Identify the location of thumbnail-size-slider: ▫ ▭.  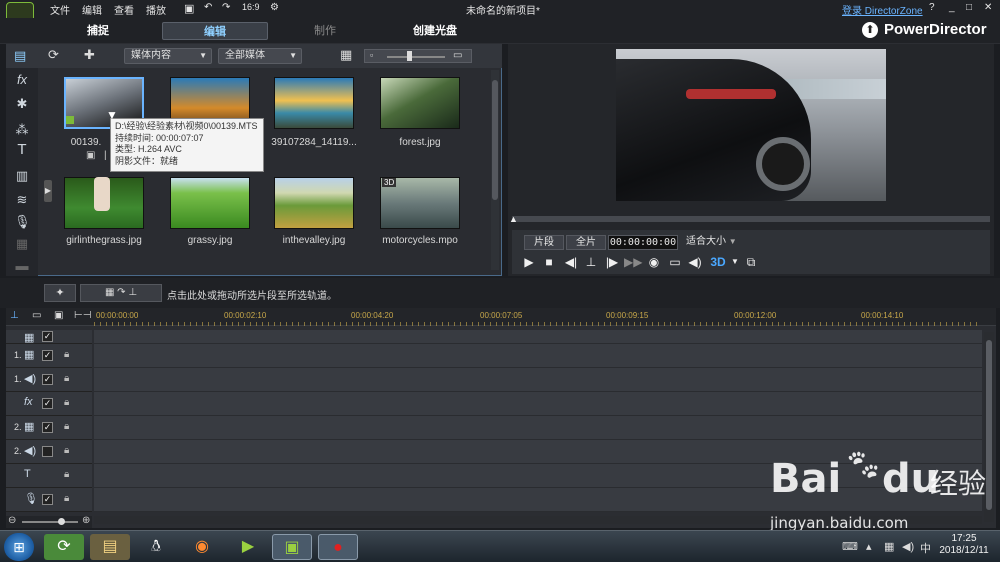
(418, 56).